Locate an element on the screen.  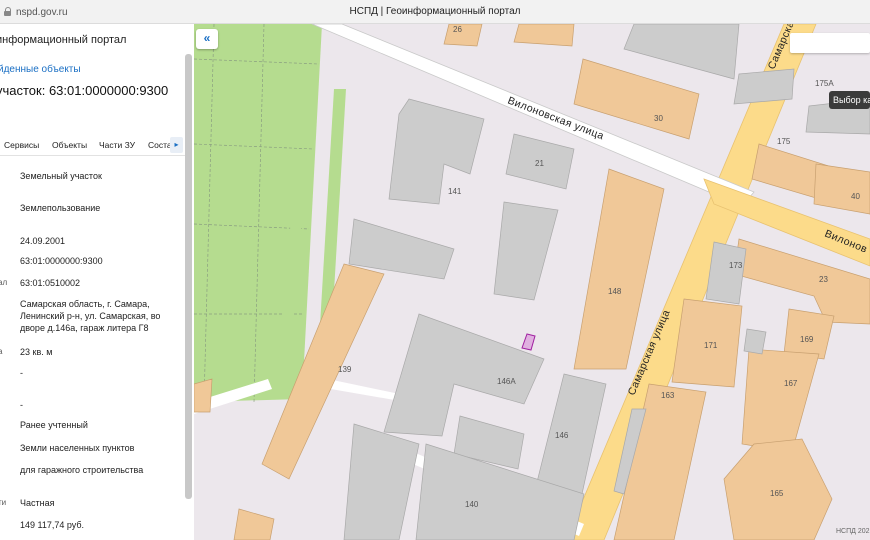
select-tooltip: Выбор ка is located at coordinates (849, 100).